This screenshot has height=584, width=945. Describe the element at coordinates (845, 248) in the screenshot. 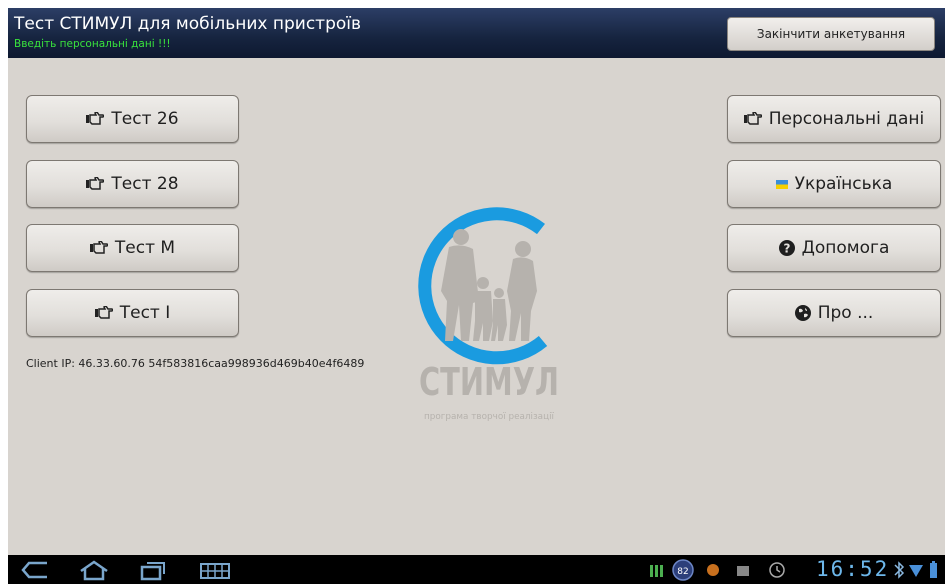

I see `help-label: Допомога` at that location.